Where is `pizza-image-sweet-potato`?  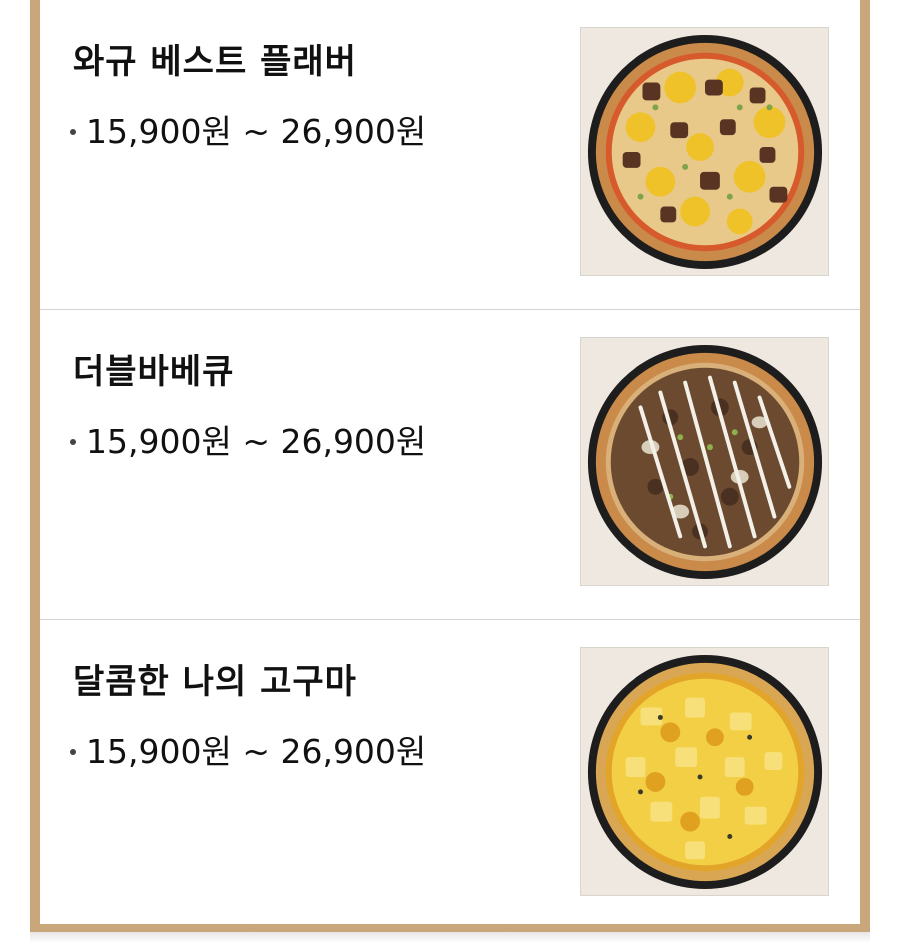
pizza-image-sweet-potato is located at coordinates (704, 771).